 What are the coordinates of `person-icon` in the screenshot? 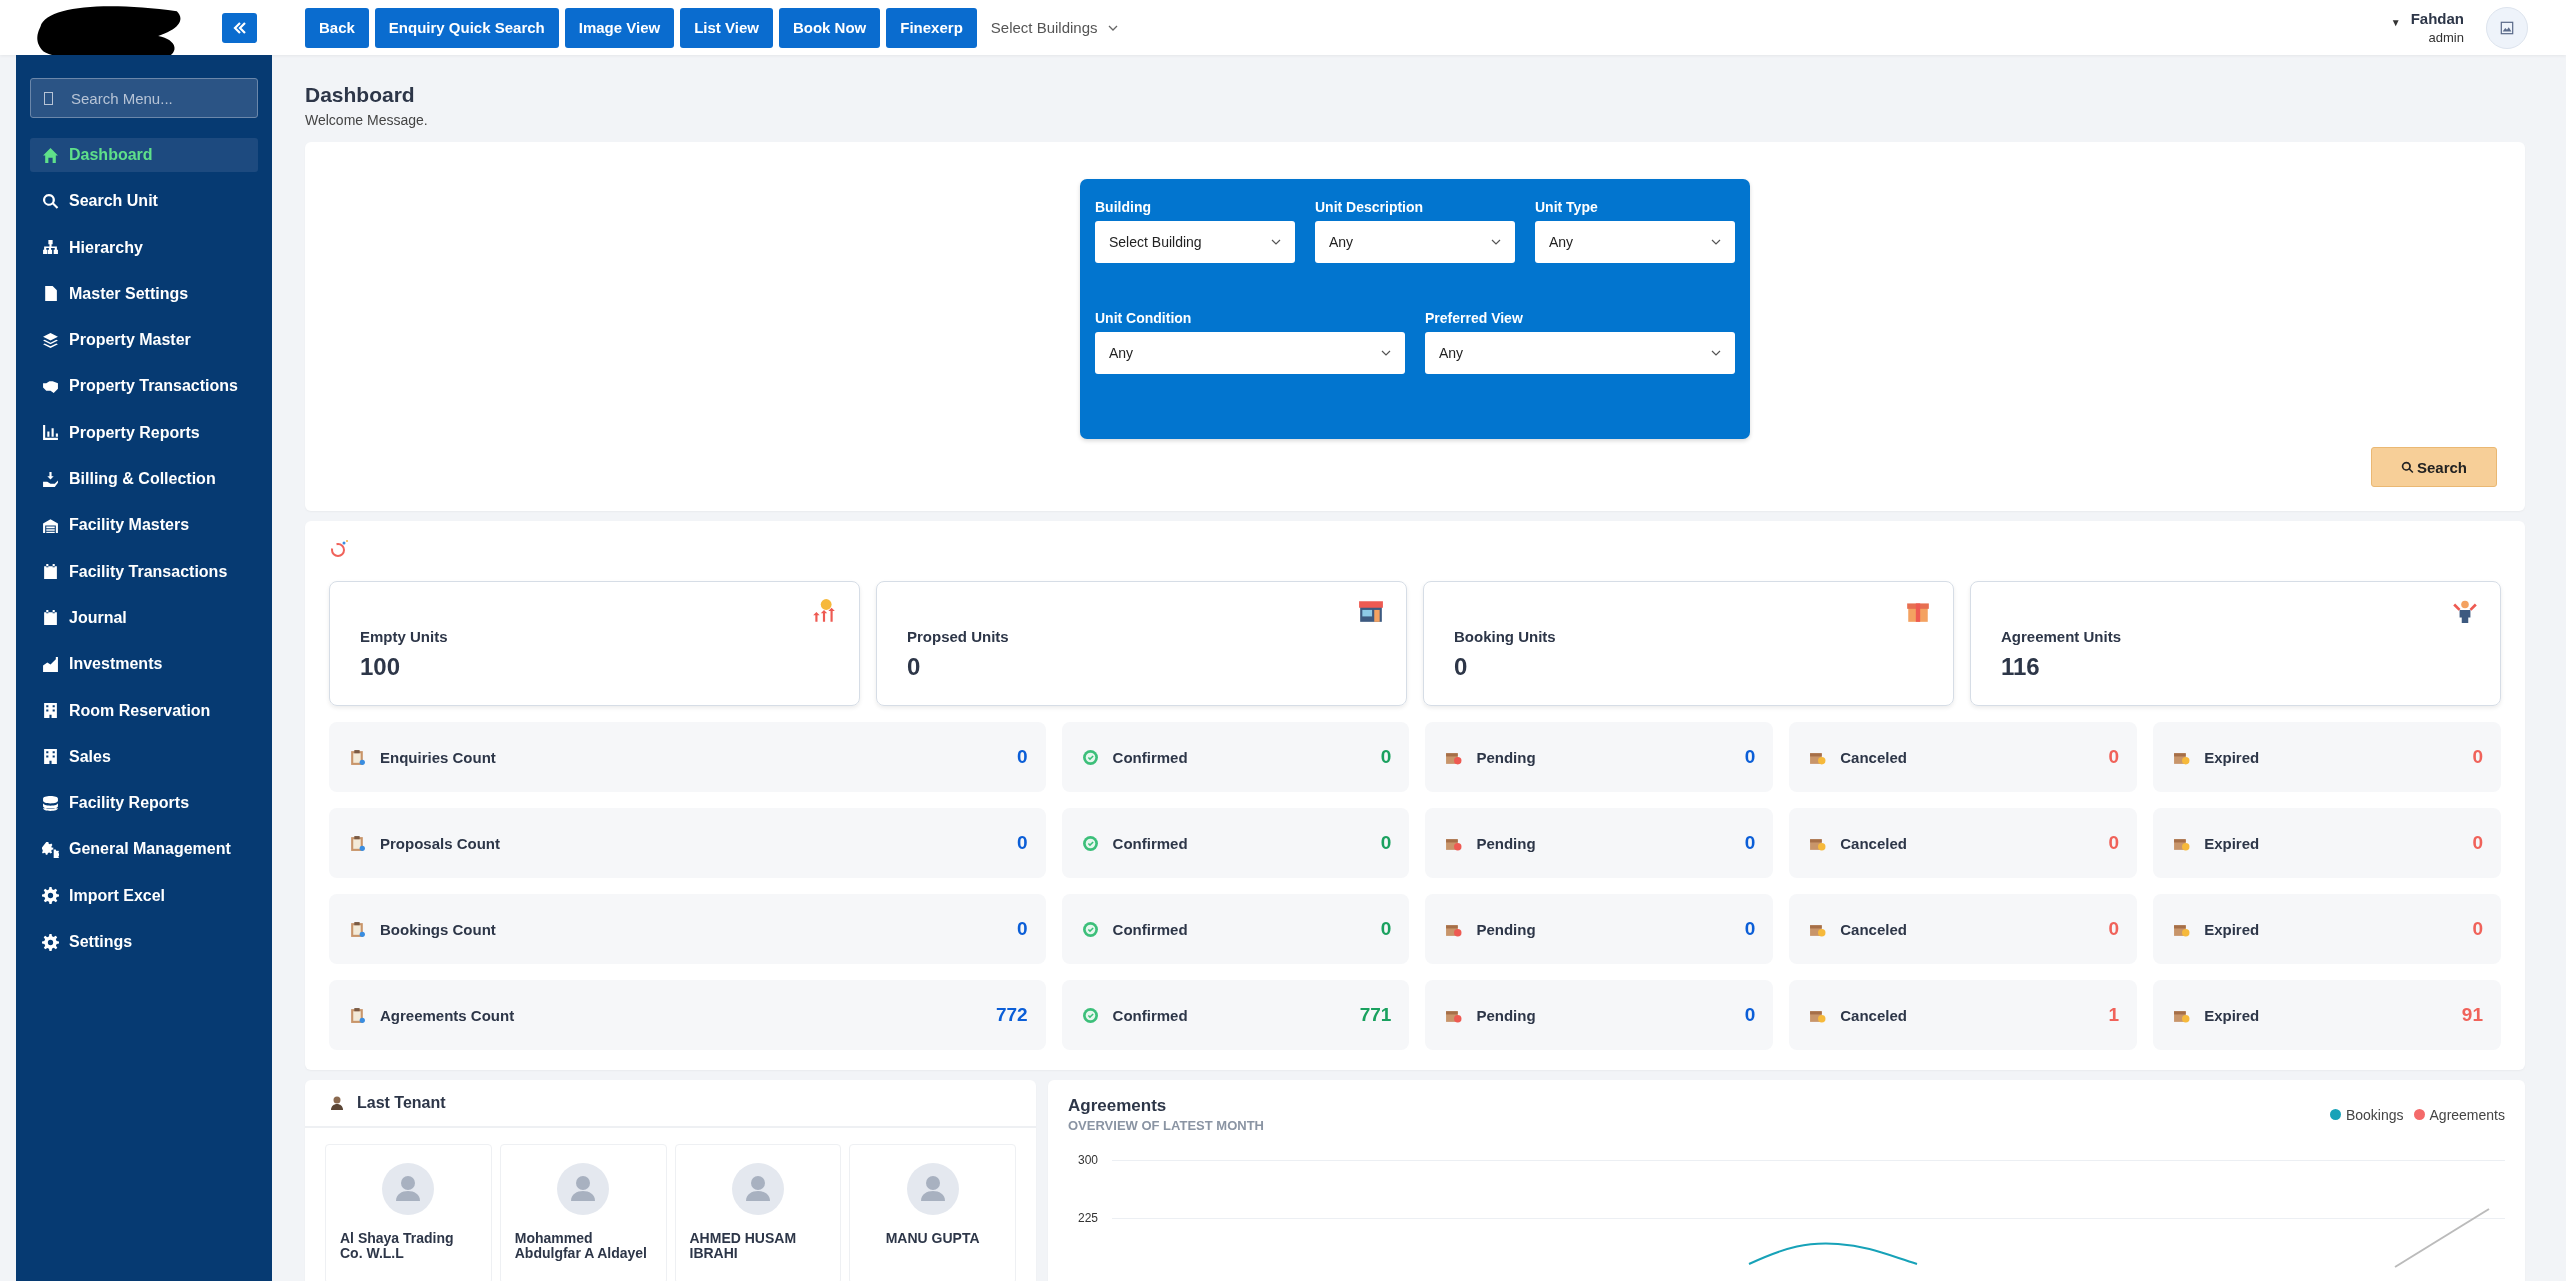 It's located at (337, 1103).